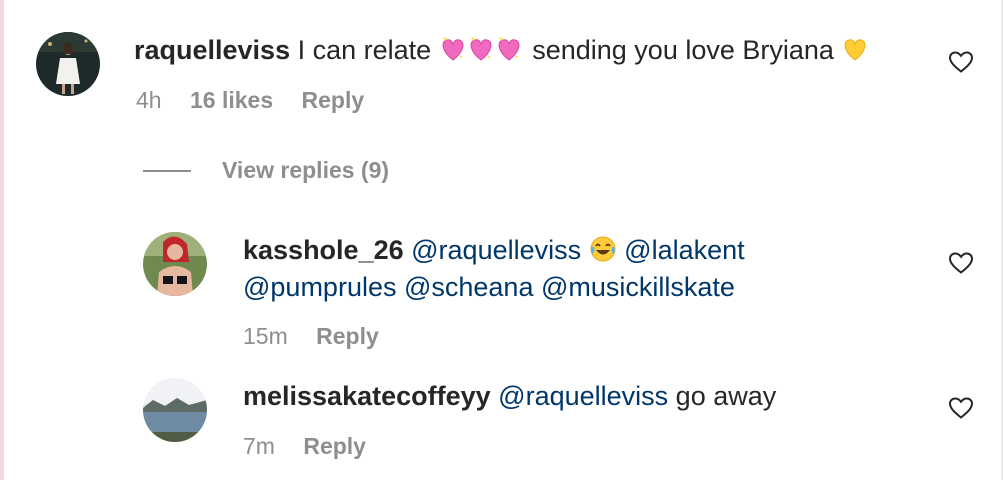  What do you see at coordinates (212, 50) in the screenshot?
I see `comment-username: raquelleviss` at bounding box center [212, 50].